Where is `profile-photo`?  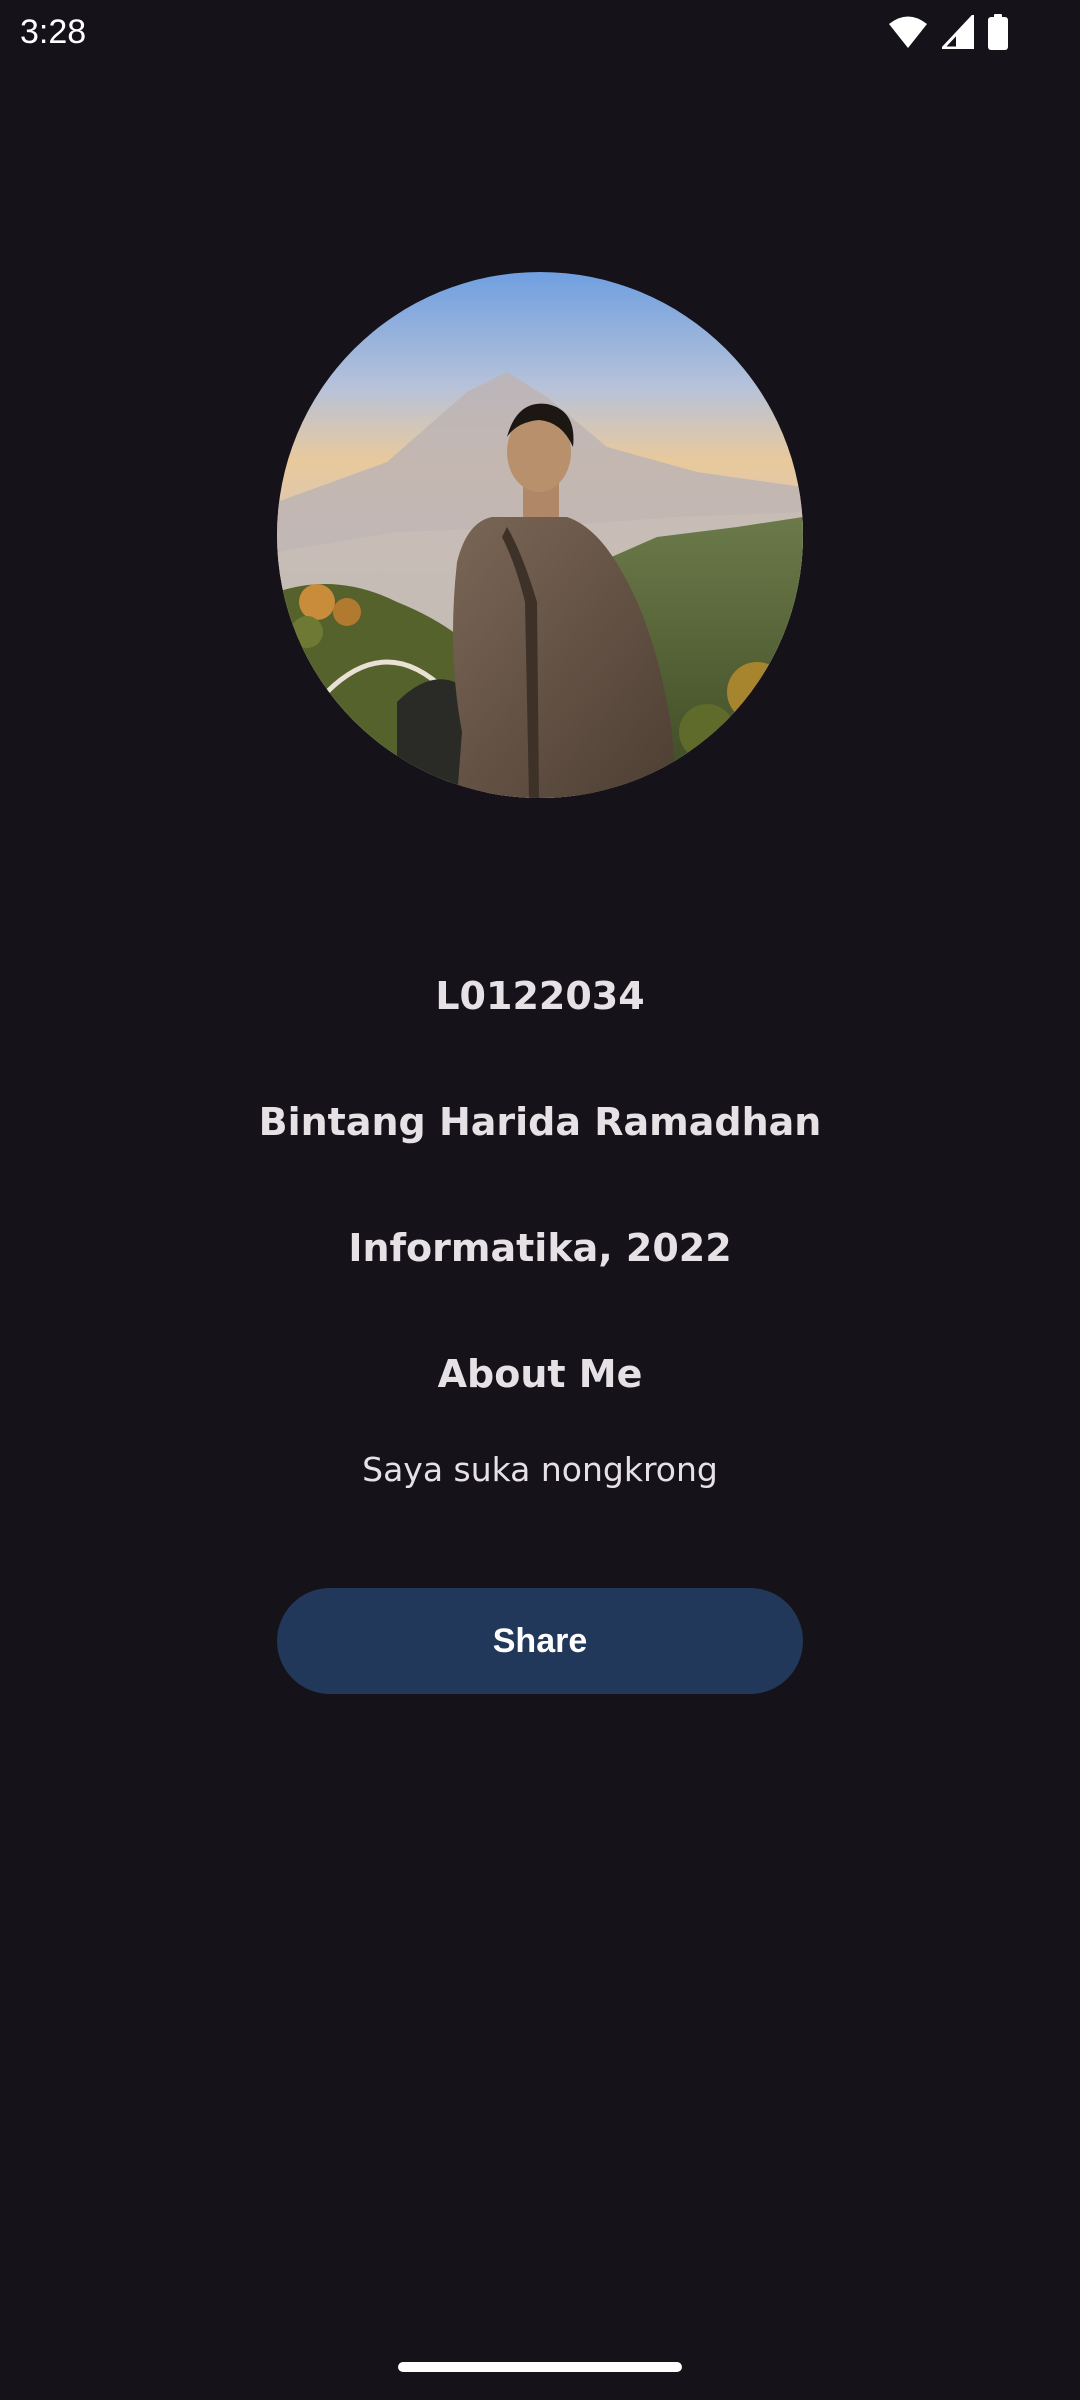 profile-photo is located at coordinates (540, 535).